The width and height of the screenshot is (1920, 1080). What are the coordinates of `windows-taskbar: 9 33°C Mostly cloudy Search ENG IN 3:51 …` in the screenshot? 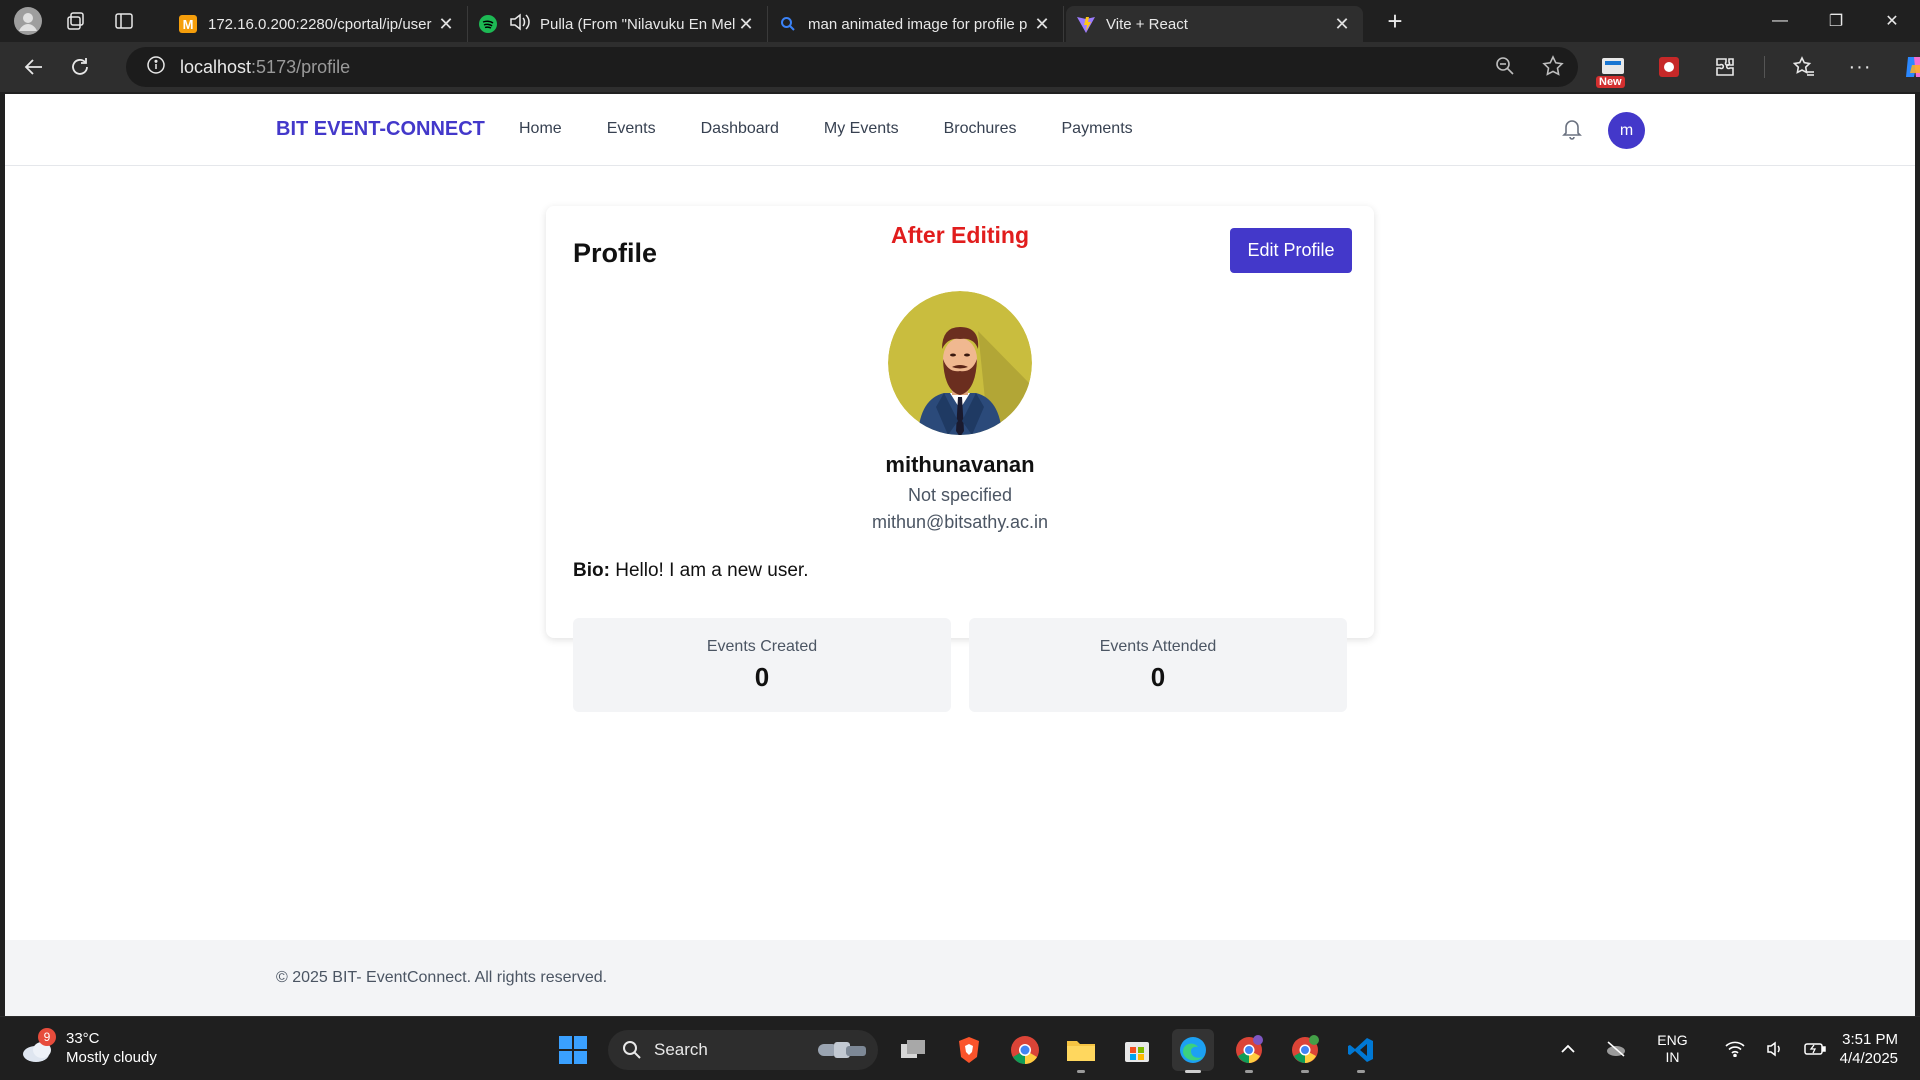 It's located at (960, 1048).